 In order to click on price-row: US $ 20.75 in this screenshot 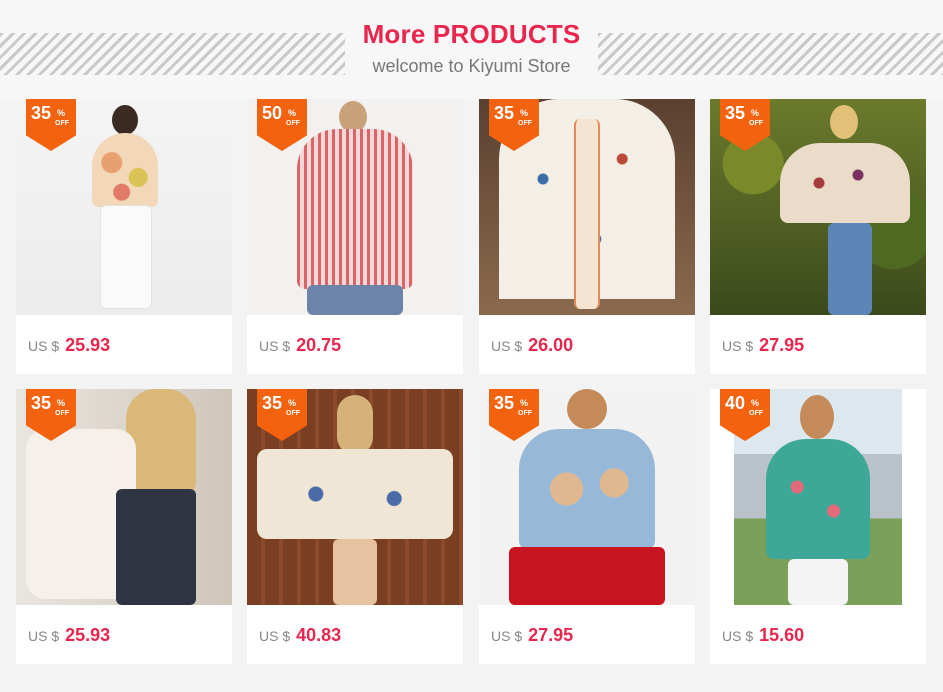, I will do `click(300, 345)`.